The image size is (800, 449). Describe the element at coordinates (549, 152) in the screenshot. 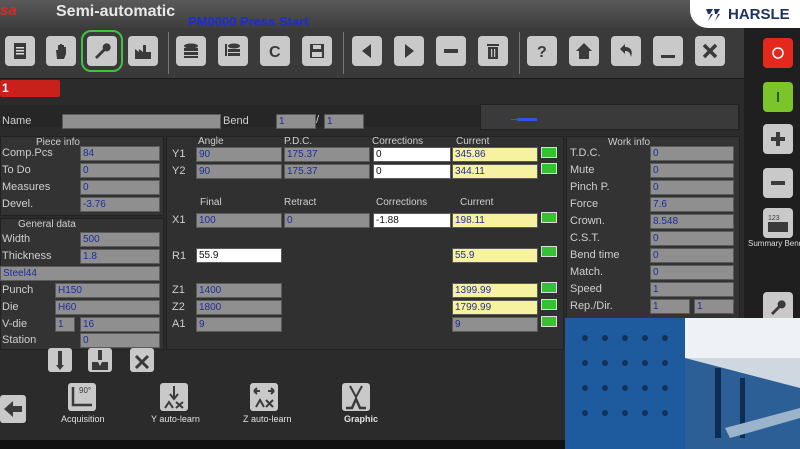

I see `y1-status-led` at that location.